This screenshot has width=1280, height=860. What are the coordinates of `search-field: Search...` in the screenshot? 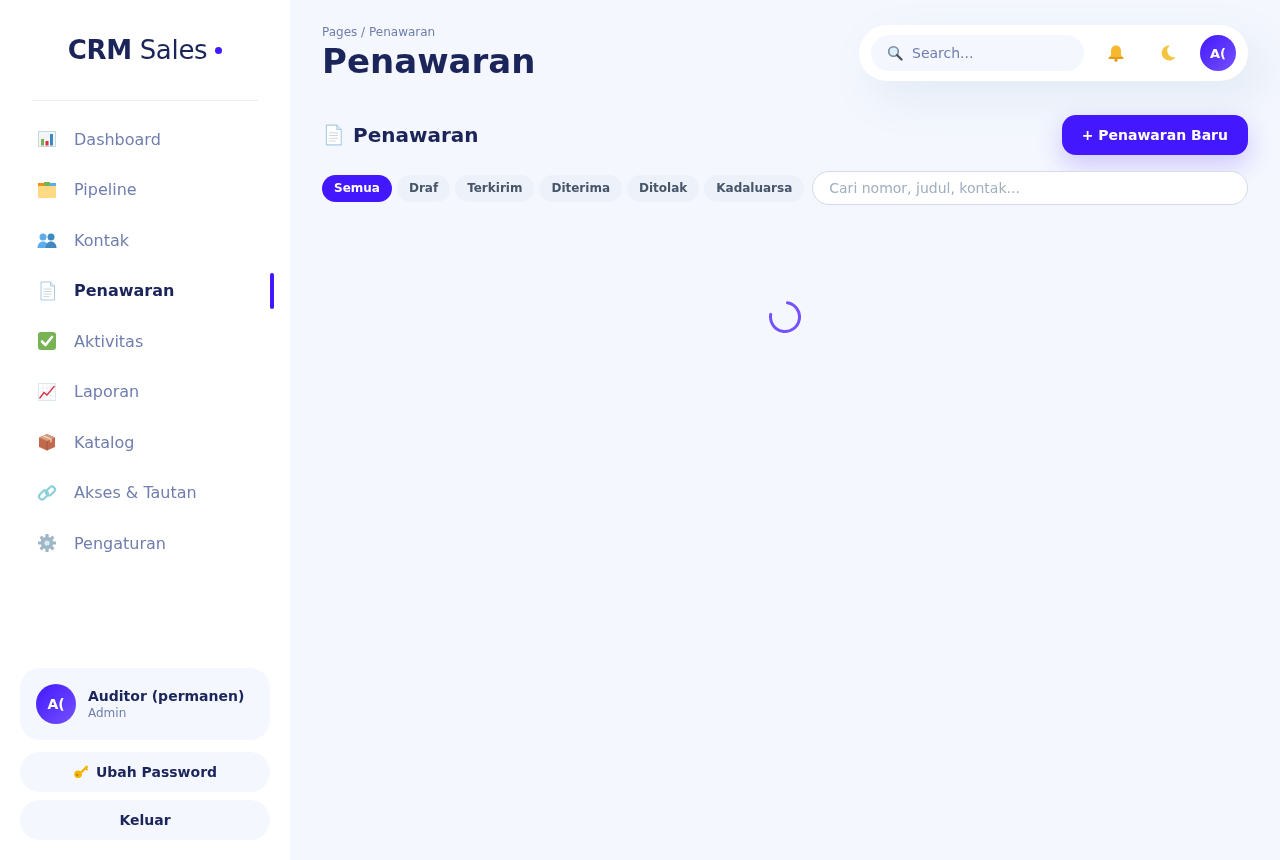 It's located at (977, 53).